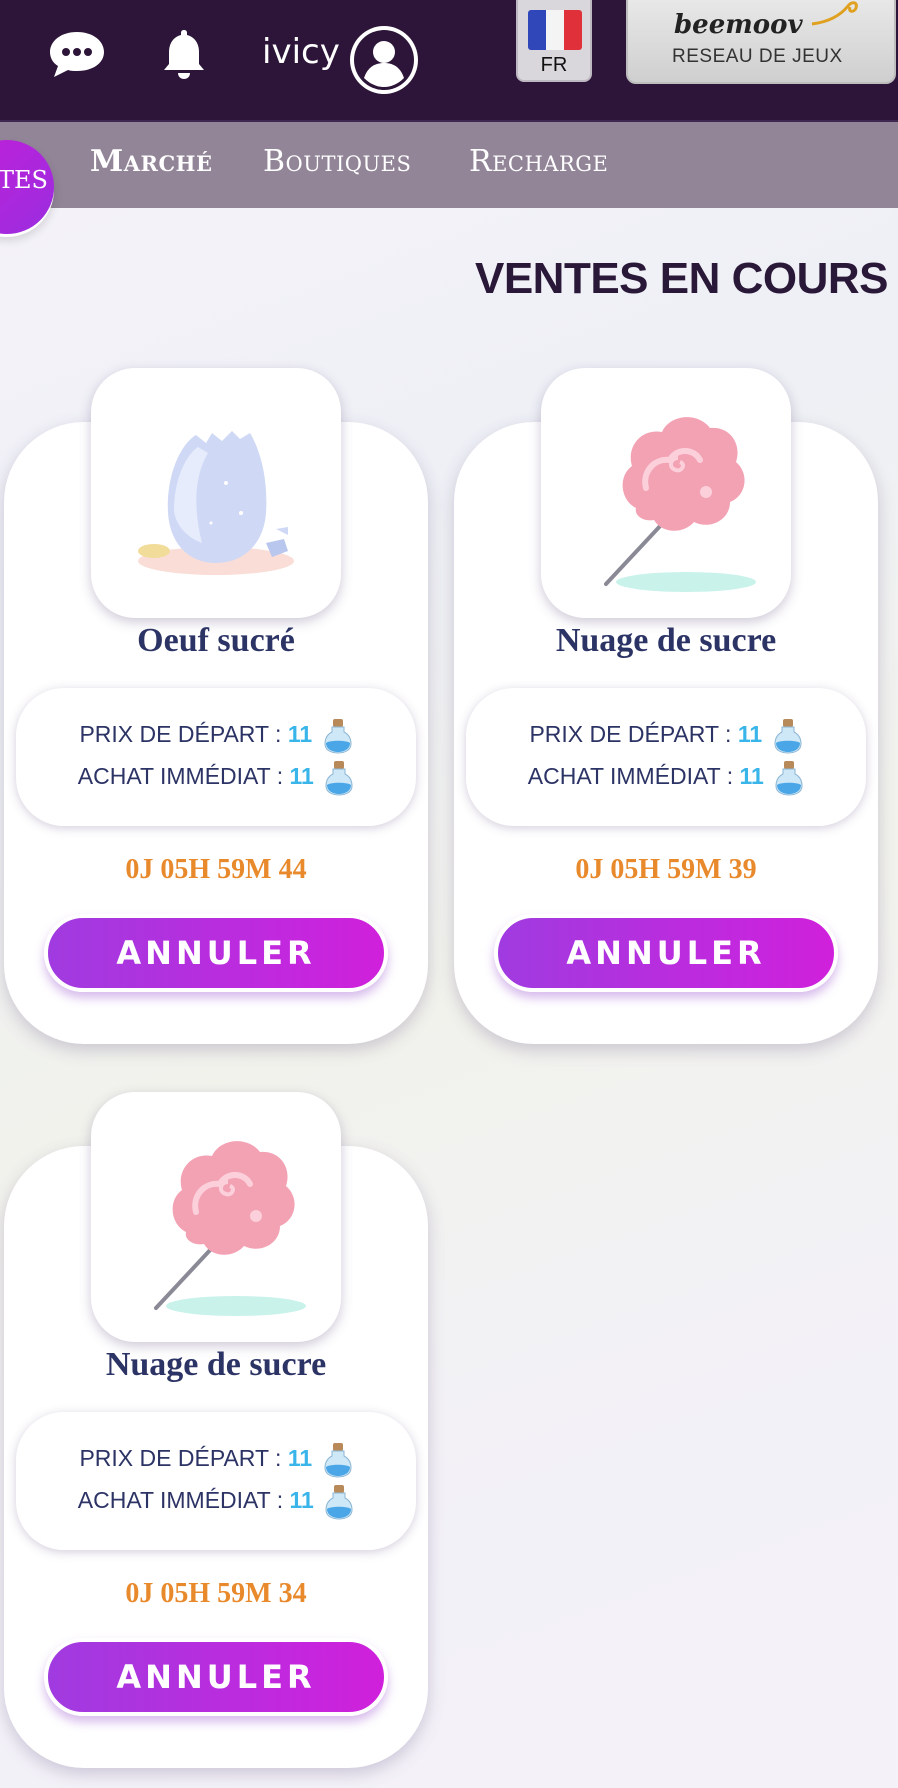  Describe the element at coordinates (216, 869) in the screenshot. I see `countdown-timer: 0J 05H 59M 44` at that location.